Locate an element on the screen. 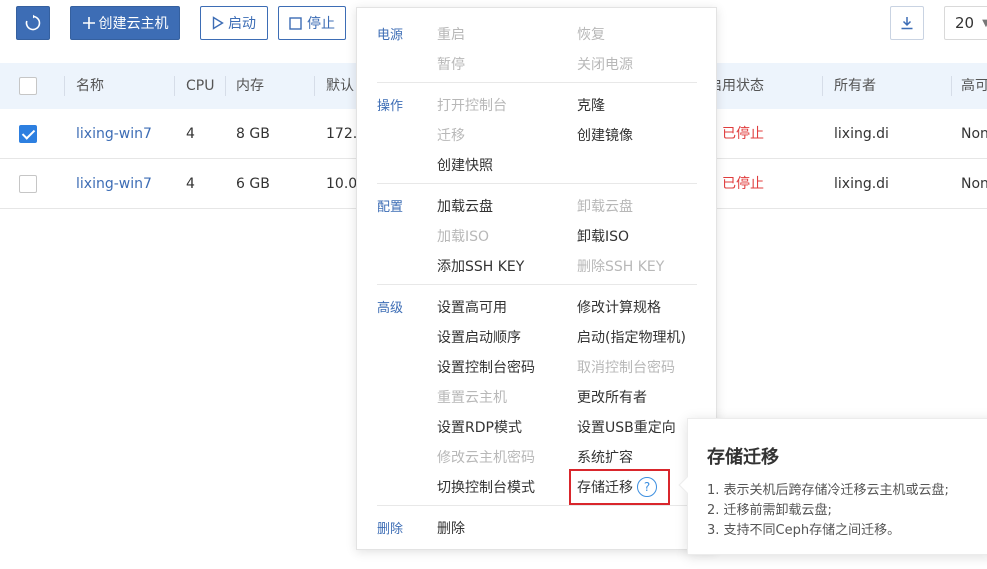 Image resolution: width=987 pixels, height=569 pixels. stop-icon is located at coordinates (295, 23).